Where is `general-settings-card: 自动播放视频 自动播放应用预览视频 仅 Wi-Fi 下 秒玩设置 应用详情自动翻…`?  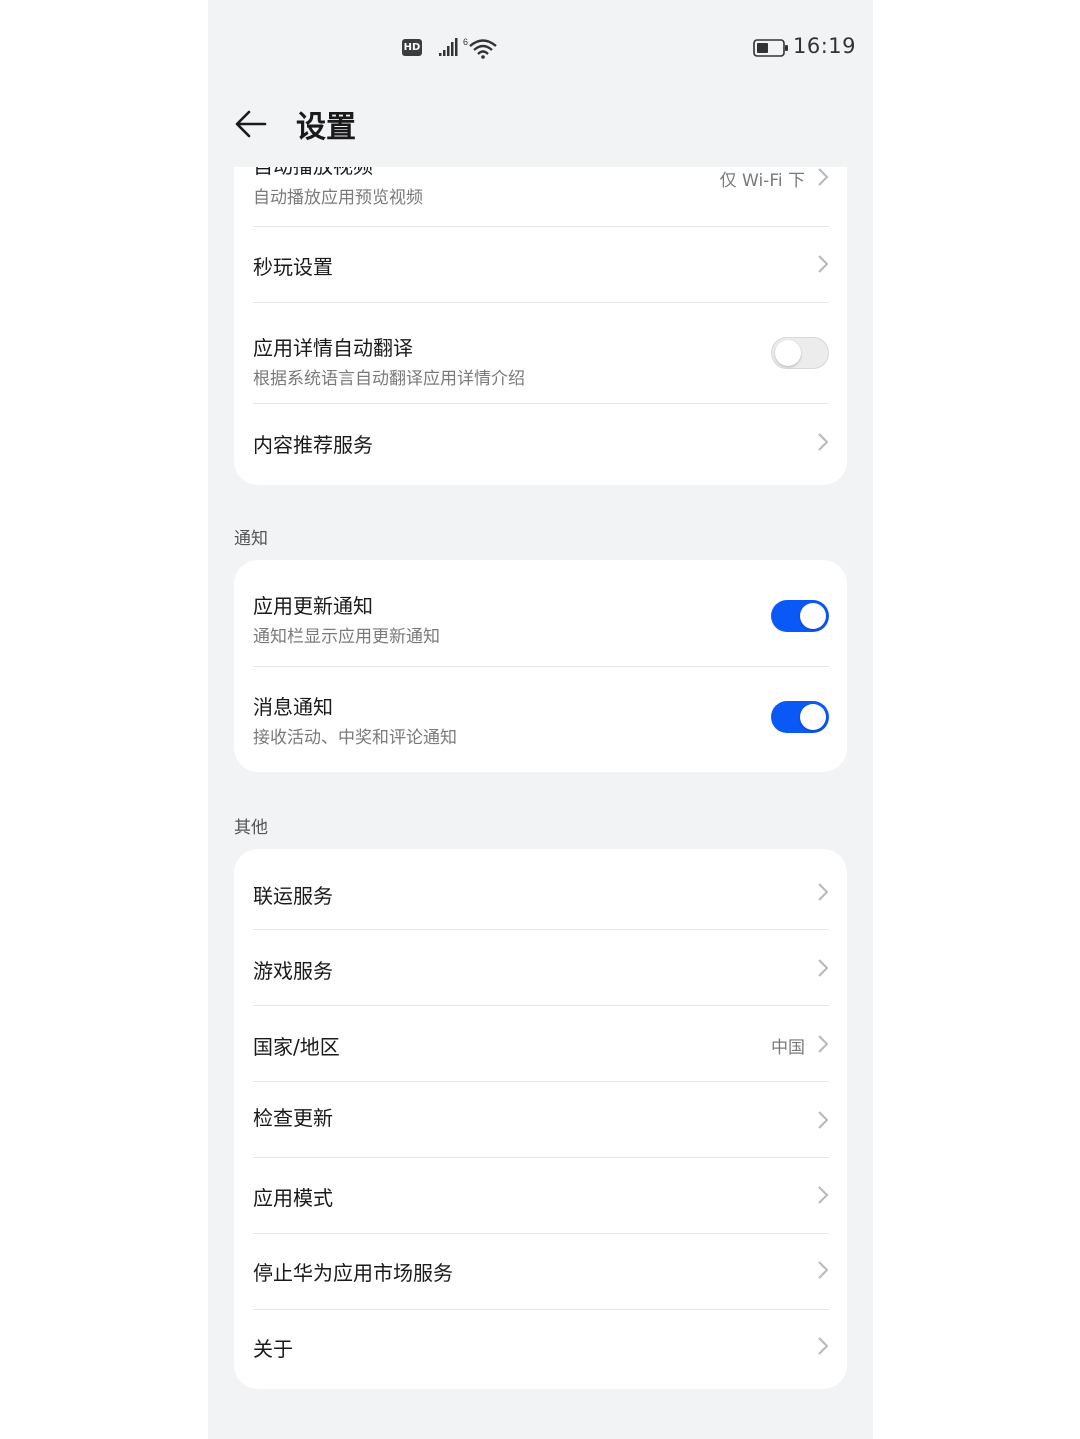 general-settings-card: 自动播放视频 自动播放应用预览视频 仅 Wi-Fi 下 秒玩设置 应用详情自动翻… is located at coordinates (540, 326).